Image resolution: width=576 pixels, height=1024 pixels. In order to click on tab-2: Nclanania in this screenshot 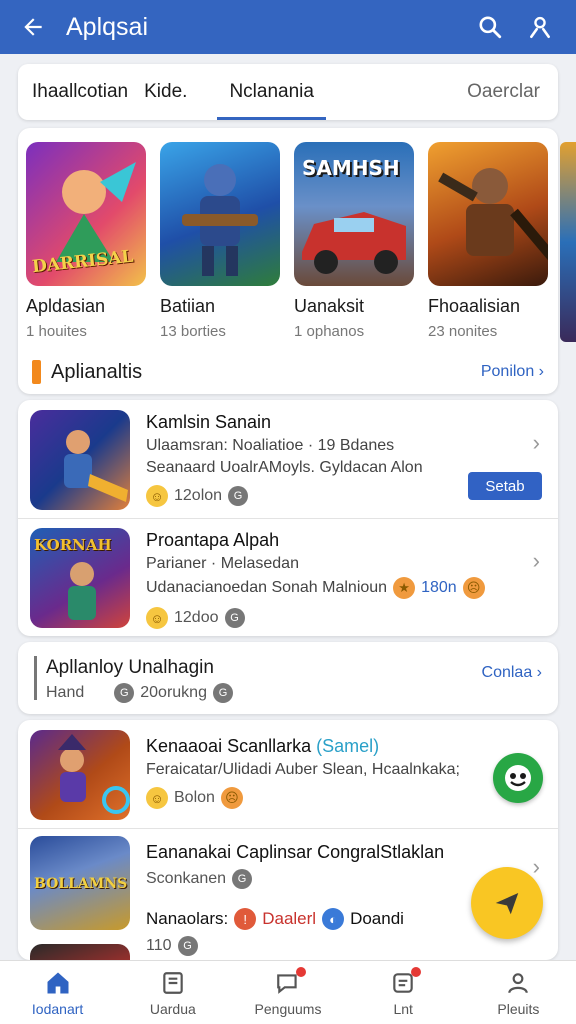, I will do `click(271, 92)`.